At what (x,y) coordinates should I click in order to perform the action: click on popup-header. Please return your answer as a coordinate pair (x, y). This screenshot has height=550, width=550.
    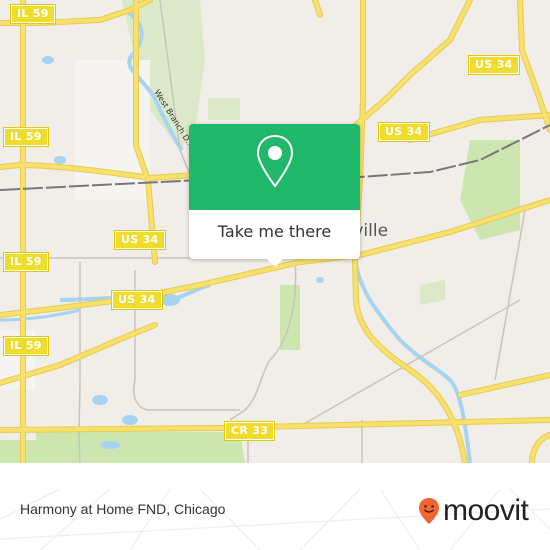
    Looking at the image, I should click on (274, 167).